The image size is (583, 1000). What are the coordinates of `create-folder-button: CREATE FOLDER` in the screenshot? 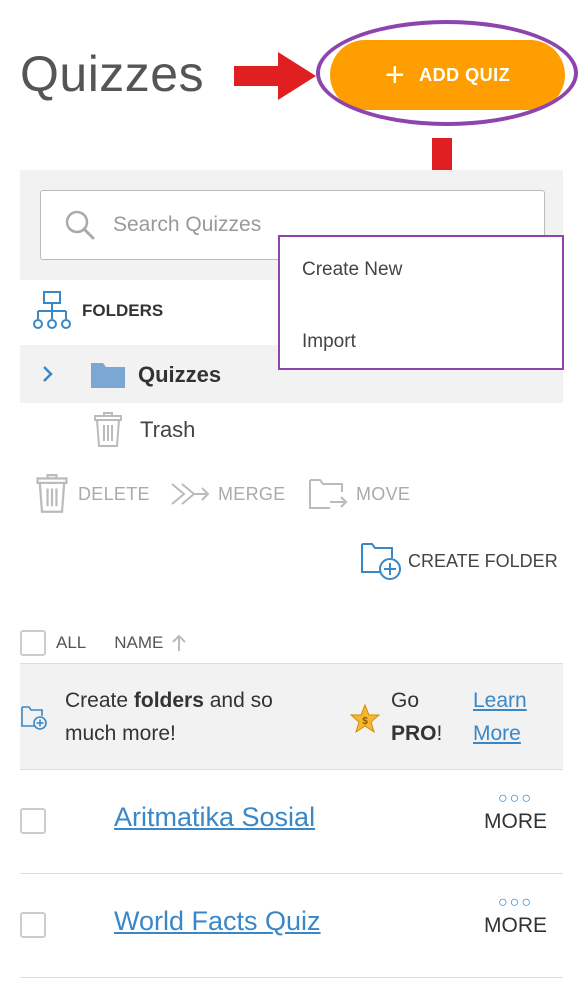 It's located at (459, 561).